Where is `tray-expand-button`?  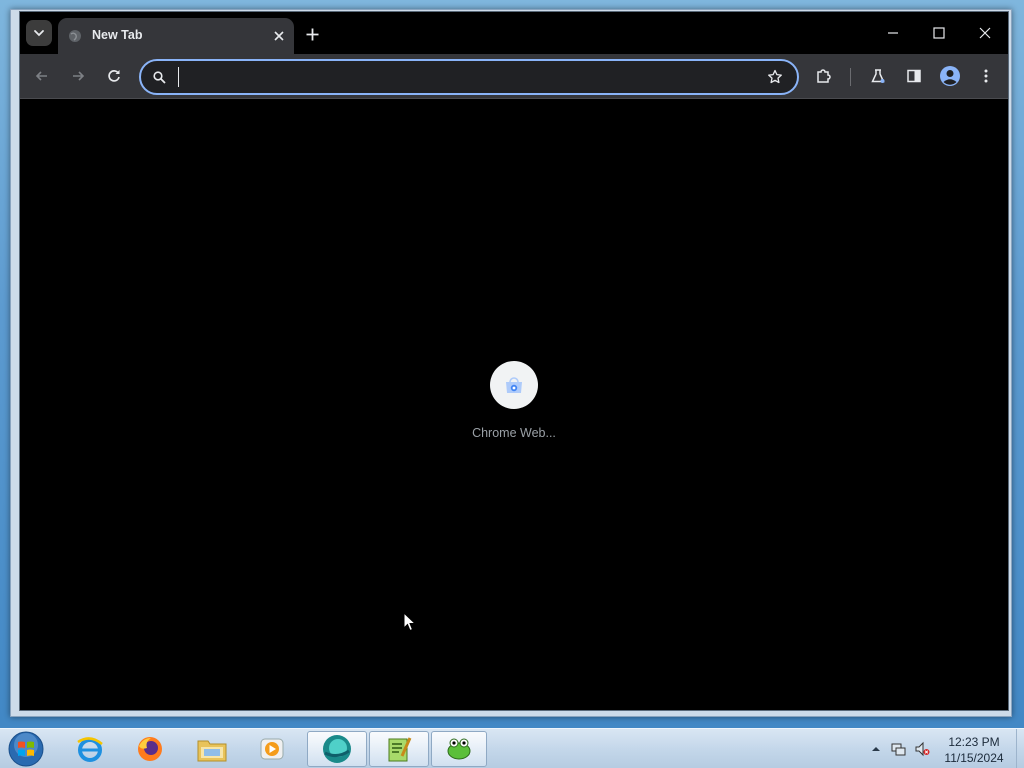 tray-expand-button is located at coordinates (876, 749).